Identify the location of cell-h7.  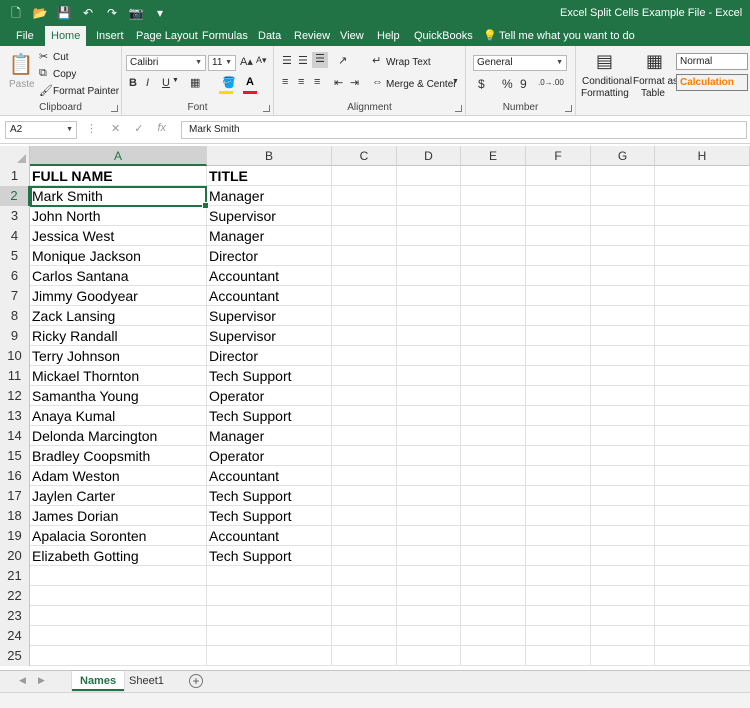
(702, 296).